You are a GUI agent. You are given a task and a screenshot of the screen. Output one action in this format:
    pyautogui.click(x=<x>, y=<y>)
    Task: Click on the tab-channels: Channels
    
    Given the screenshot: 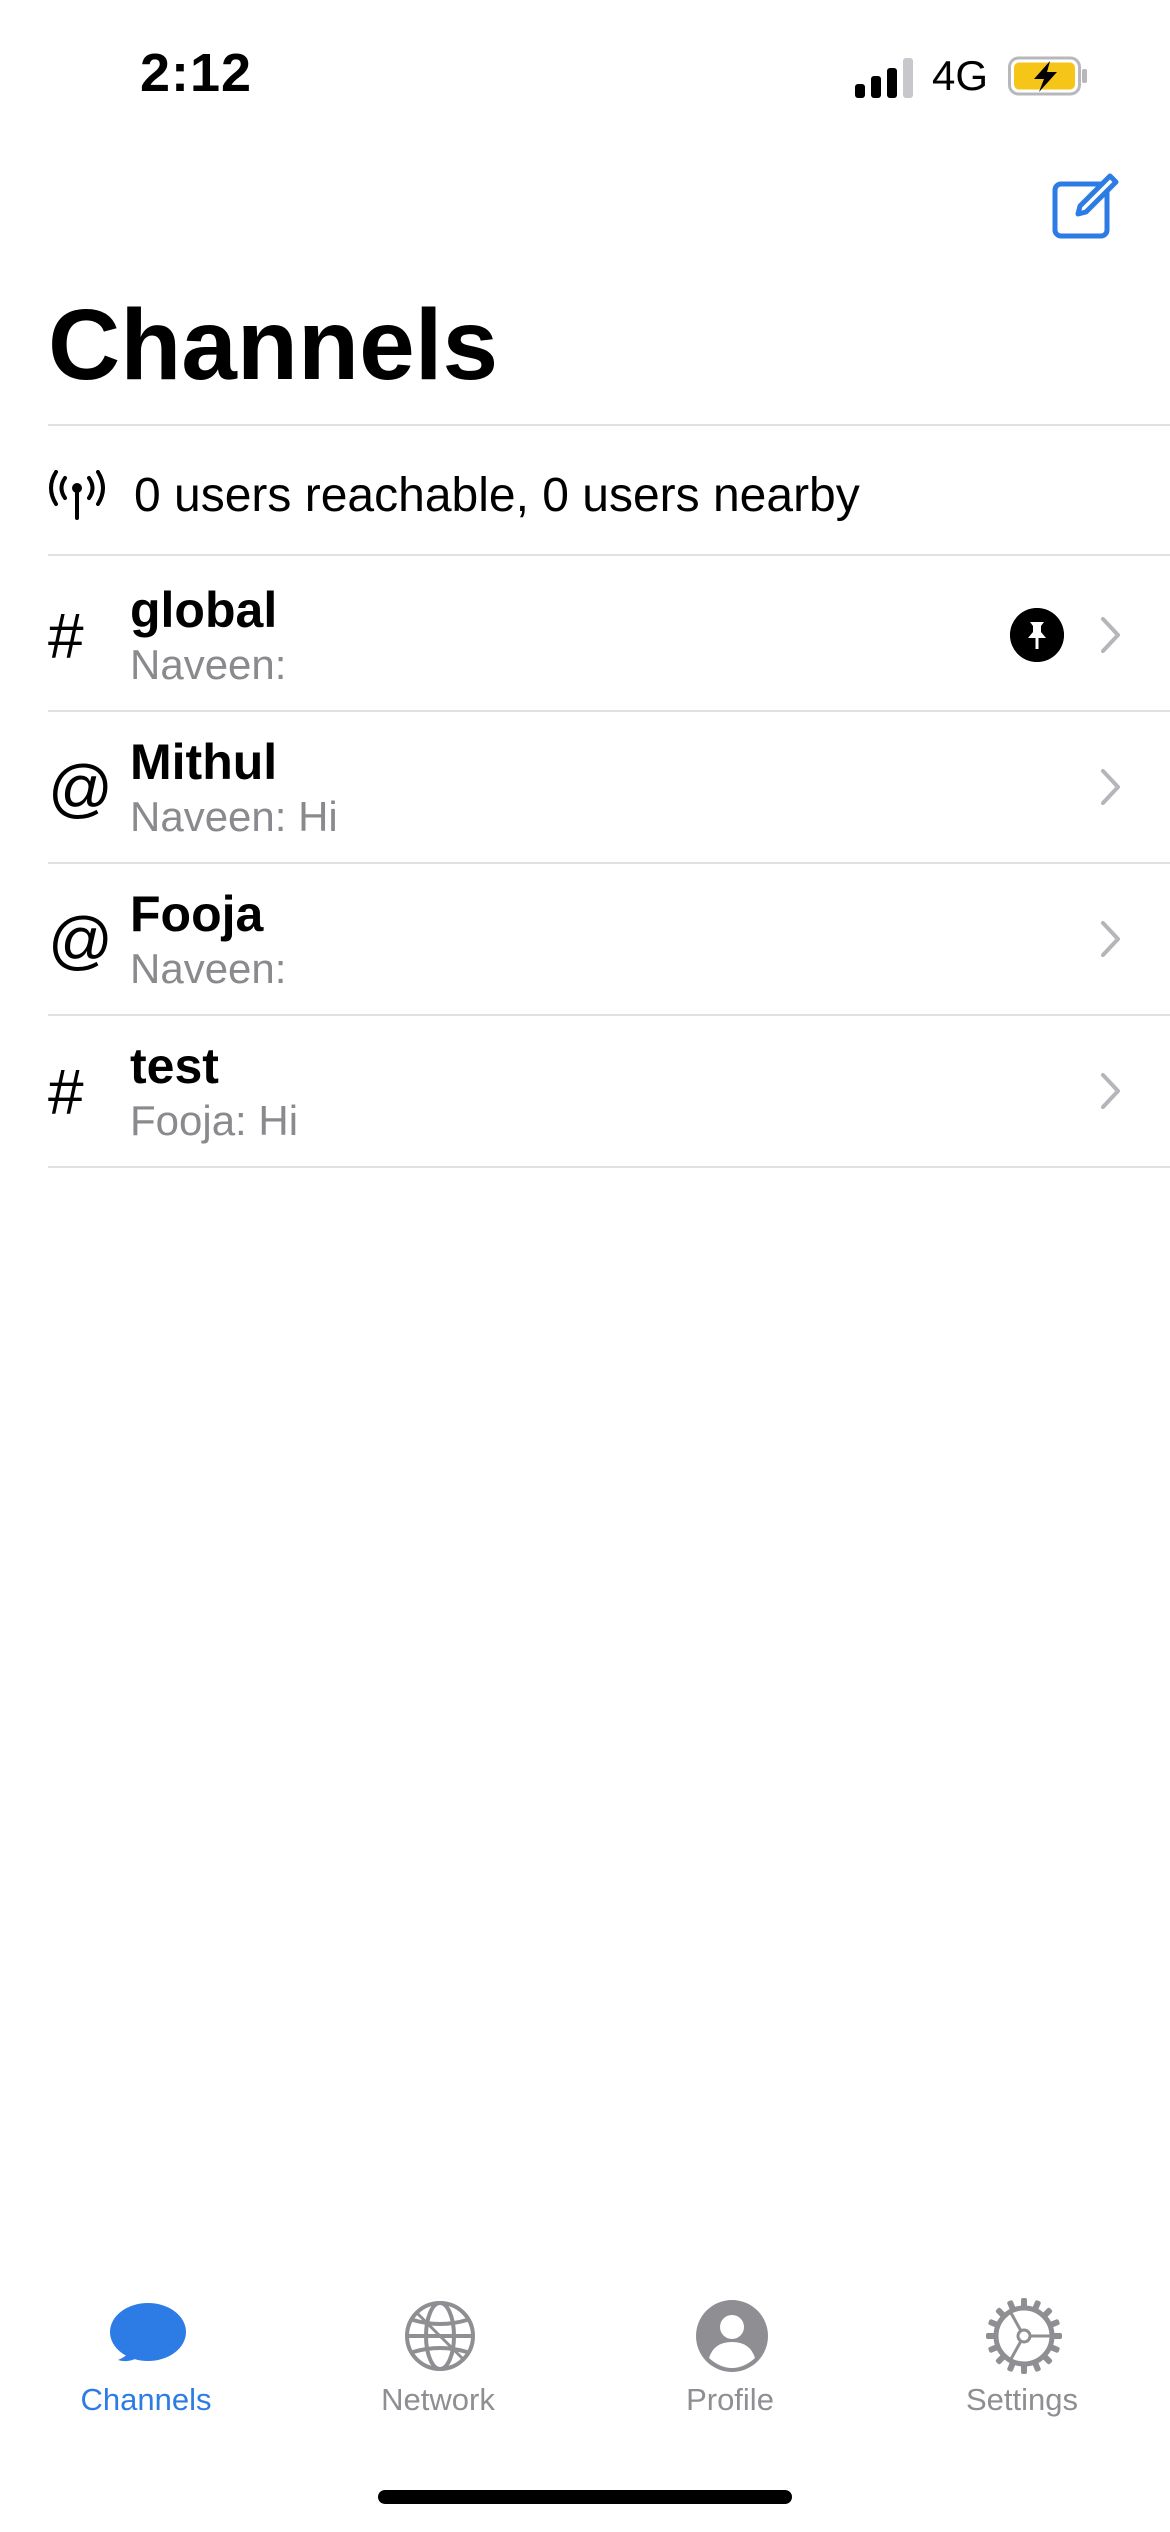 What is the action you would take?
    pyautogui.click(x=146, y=2350)
    